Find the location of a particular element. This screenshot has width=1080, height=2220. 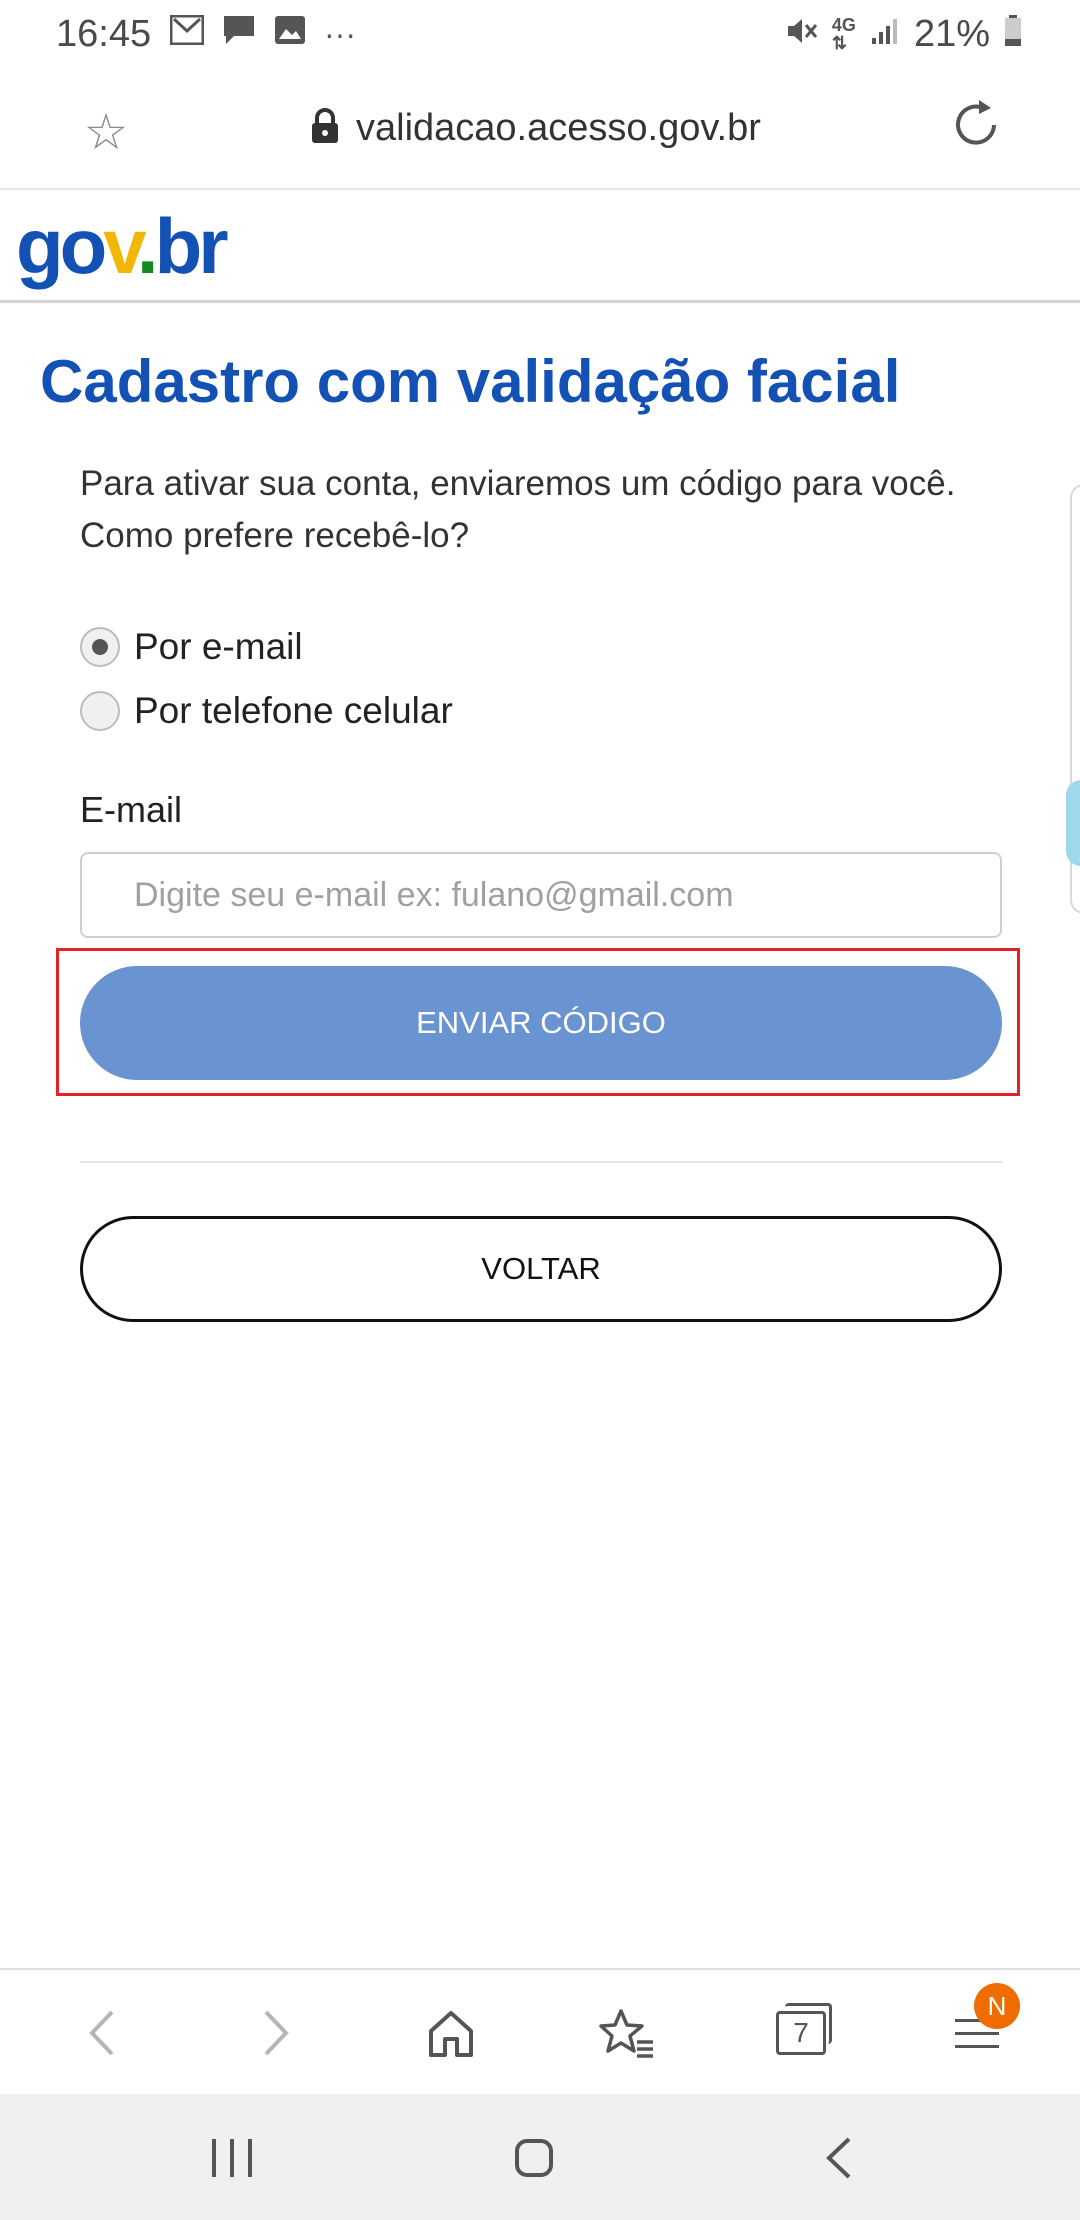

site-header: gov.br is located at coordinates (540, 246).